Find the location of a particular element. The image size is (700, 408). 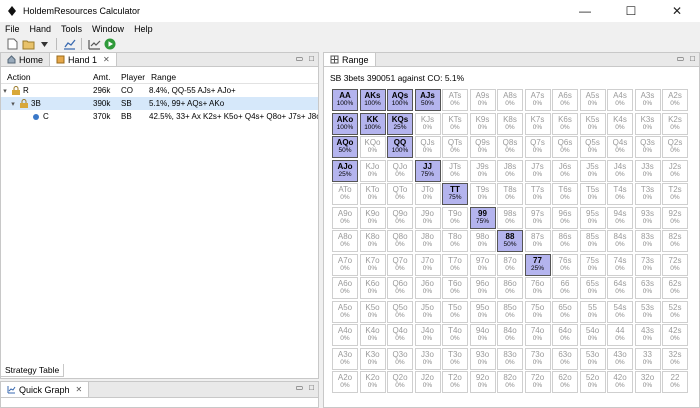

chevron-down-icon: ▾ is located at coordinates (13, 104).